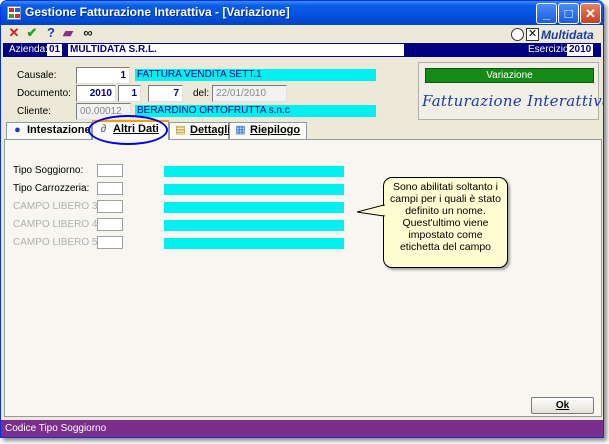 Image resolution: width=609 pixels, height=444 pixels. I want to click on doc-number-field: 7, so click(165, 93).